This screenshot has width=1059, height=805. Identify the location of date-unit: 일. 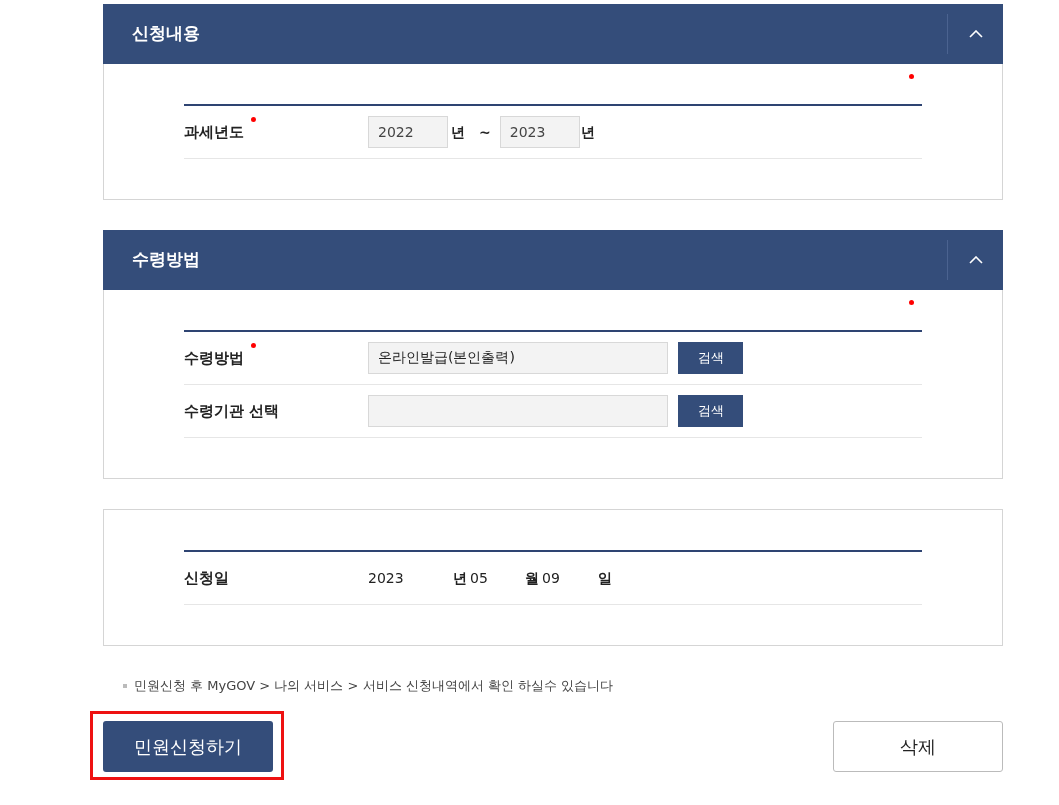
(605, 578).